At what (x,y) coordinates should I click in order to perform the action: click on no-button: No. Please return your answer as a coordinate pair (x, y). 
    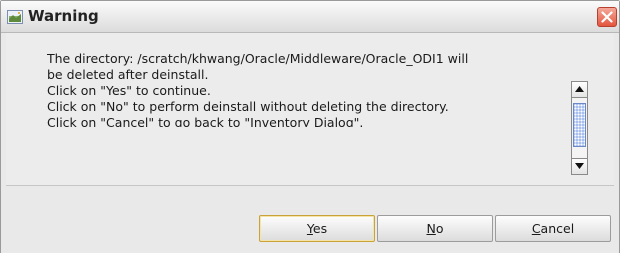
    Looking at the image, I should click on (435, 228).